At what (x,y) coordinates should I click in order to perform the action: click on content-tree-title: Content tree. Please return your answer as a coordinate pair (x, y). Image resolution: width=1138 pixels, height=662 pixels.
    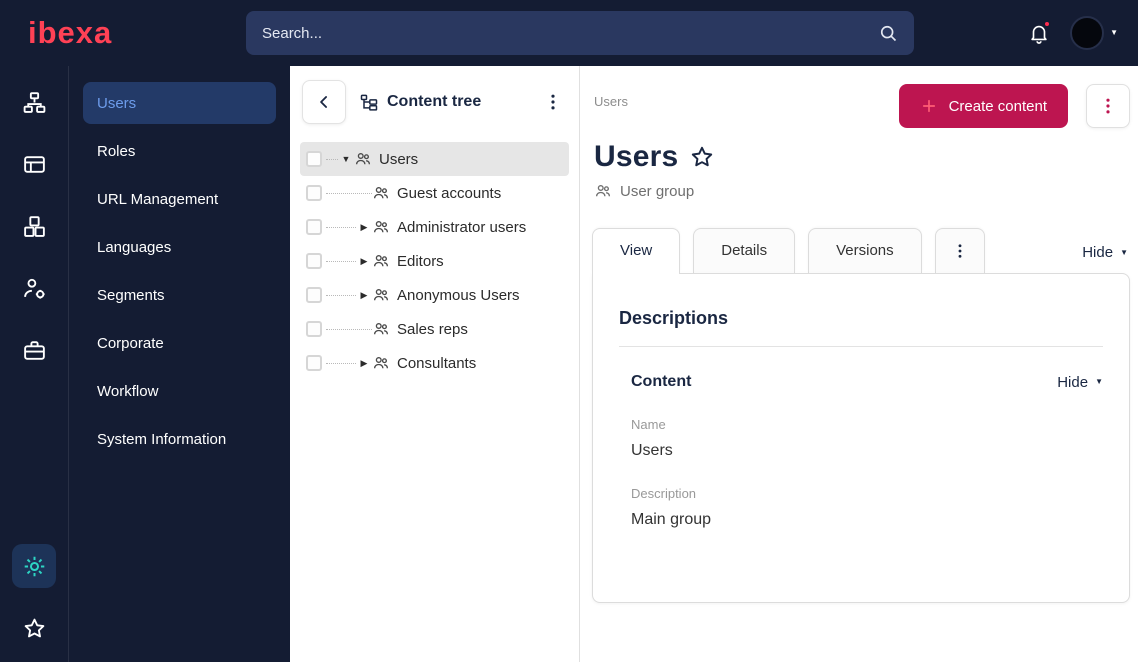
    Looking at the image, I should click on (420, 102).